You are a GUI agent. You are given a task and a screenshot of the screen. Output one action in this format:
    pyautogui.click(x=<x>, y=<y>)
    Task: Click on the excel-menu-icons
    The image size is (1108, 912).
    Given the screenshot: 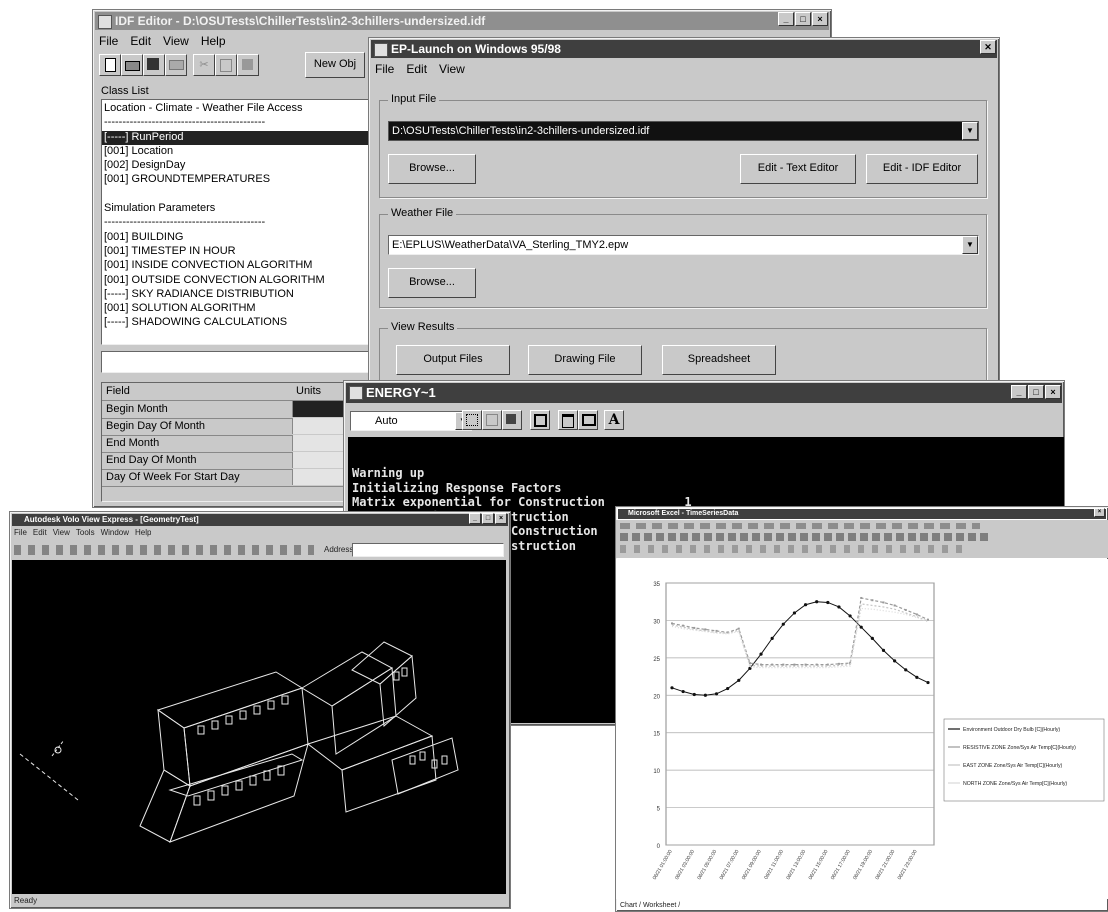 What is the action you would take?
    pyautogui.click(x=800, y=526)
    